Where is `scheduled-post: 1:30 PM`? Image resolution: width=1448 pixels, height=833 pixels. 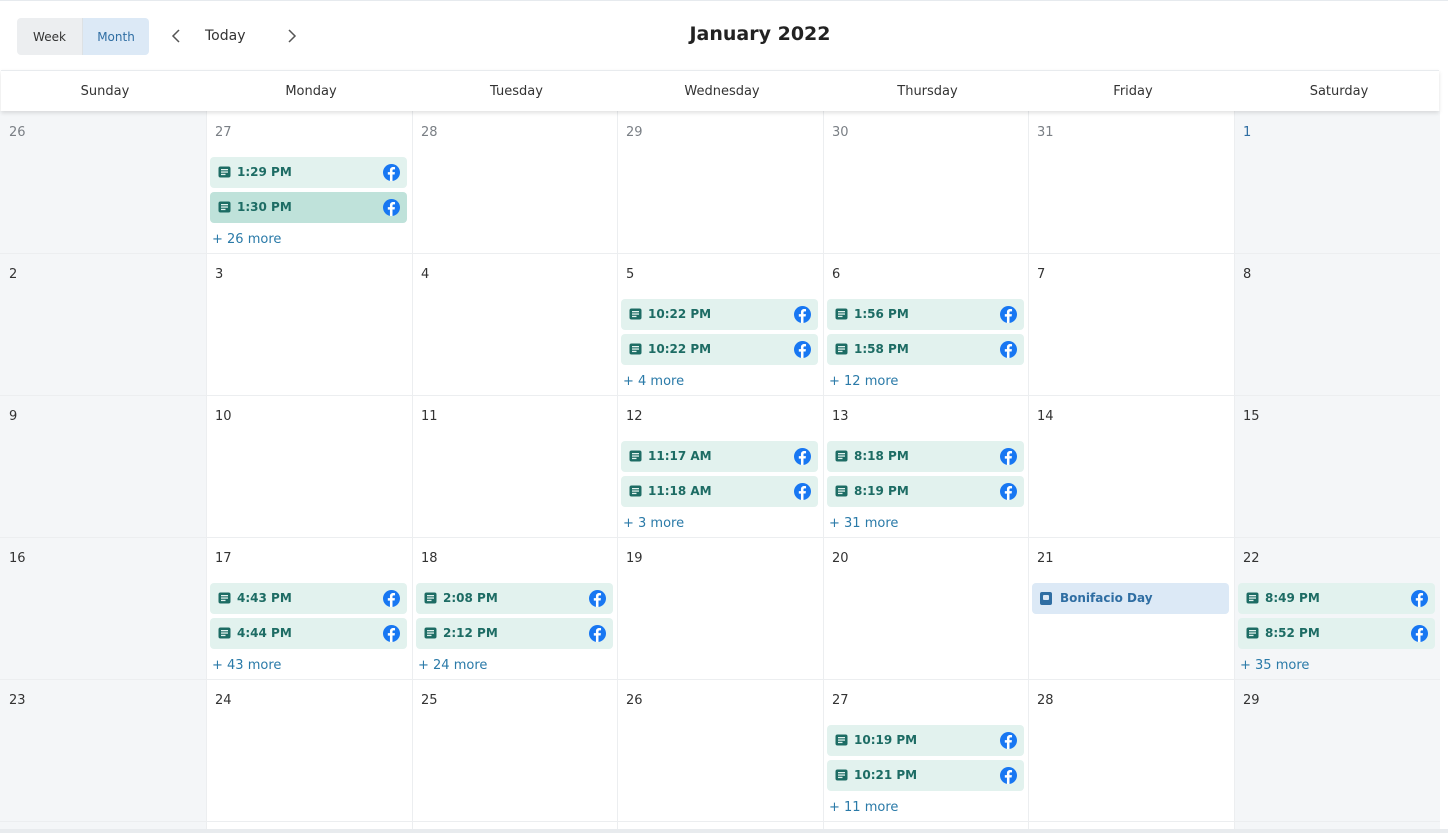
scheduled-post: 1:30 PM is located at coordinates (308, 207).